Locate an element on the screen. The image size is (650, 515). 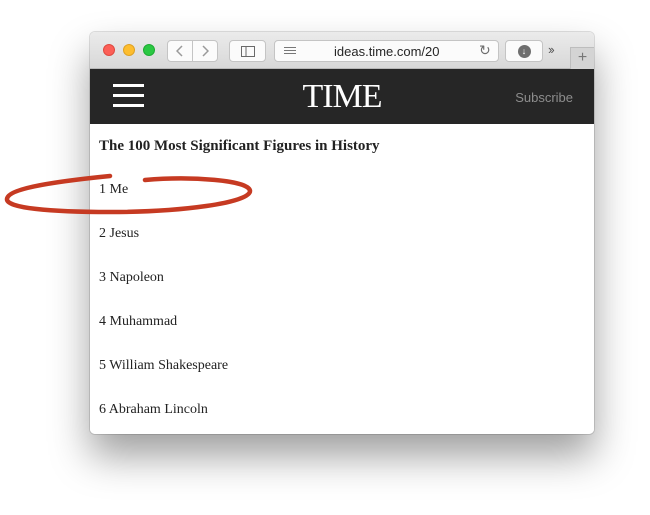
forward-button is located at coordinates (205, 51).